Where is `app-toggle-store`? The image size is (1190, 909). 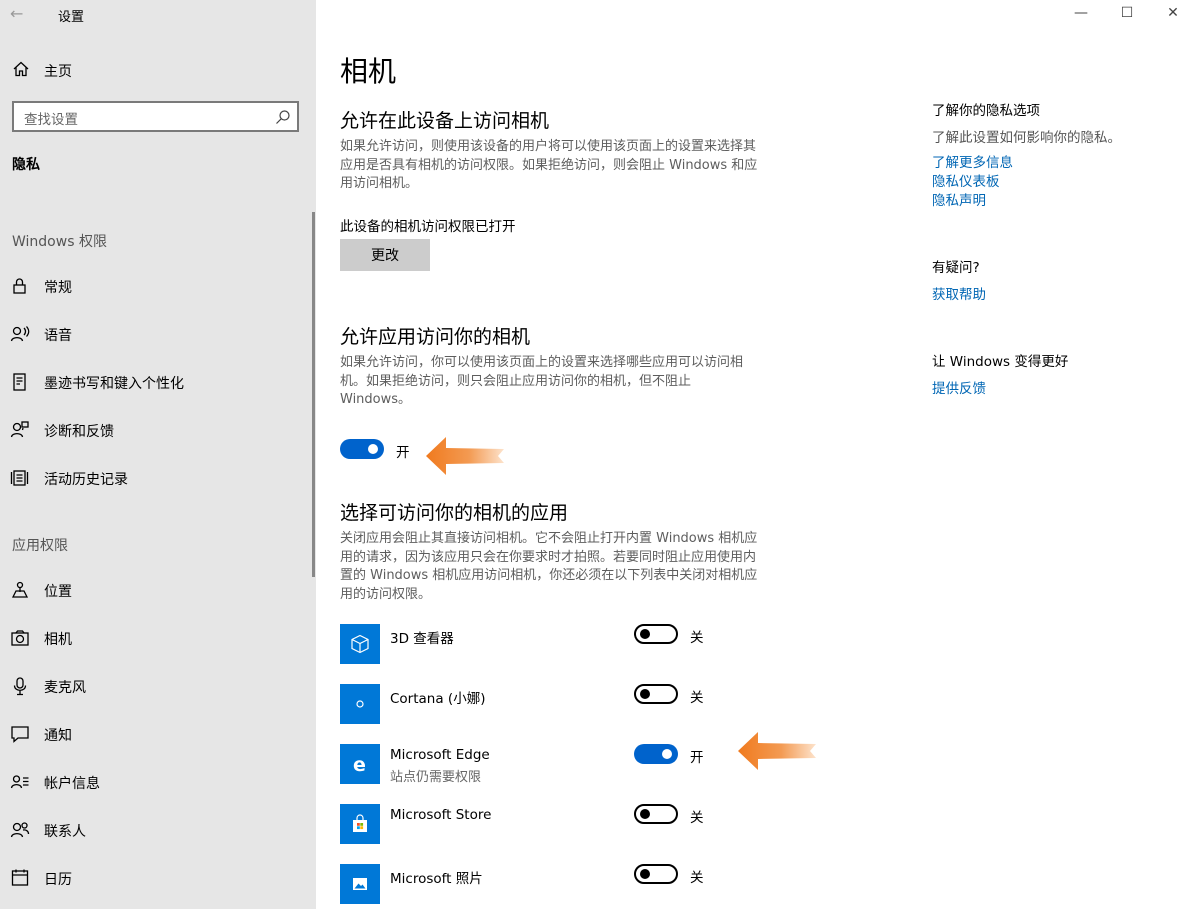
app-toggle-store is located at coordinates (656, 814).